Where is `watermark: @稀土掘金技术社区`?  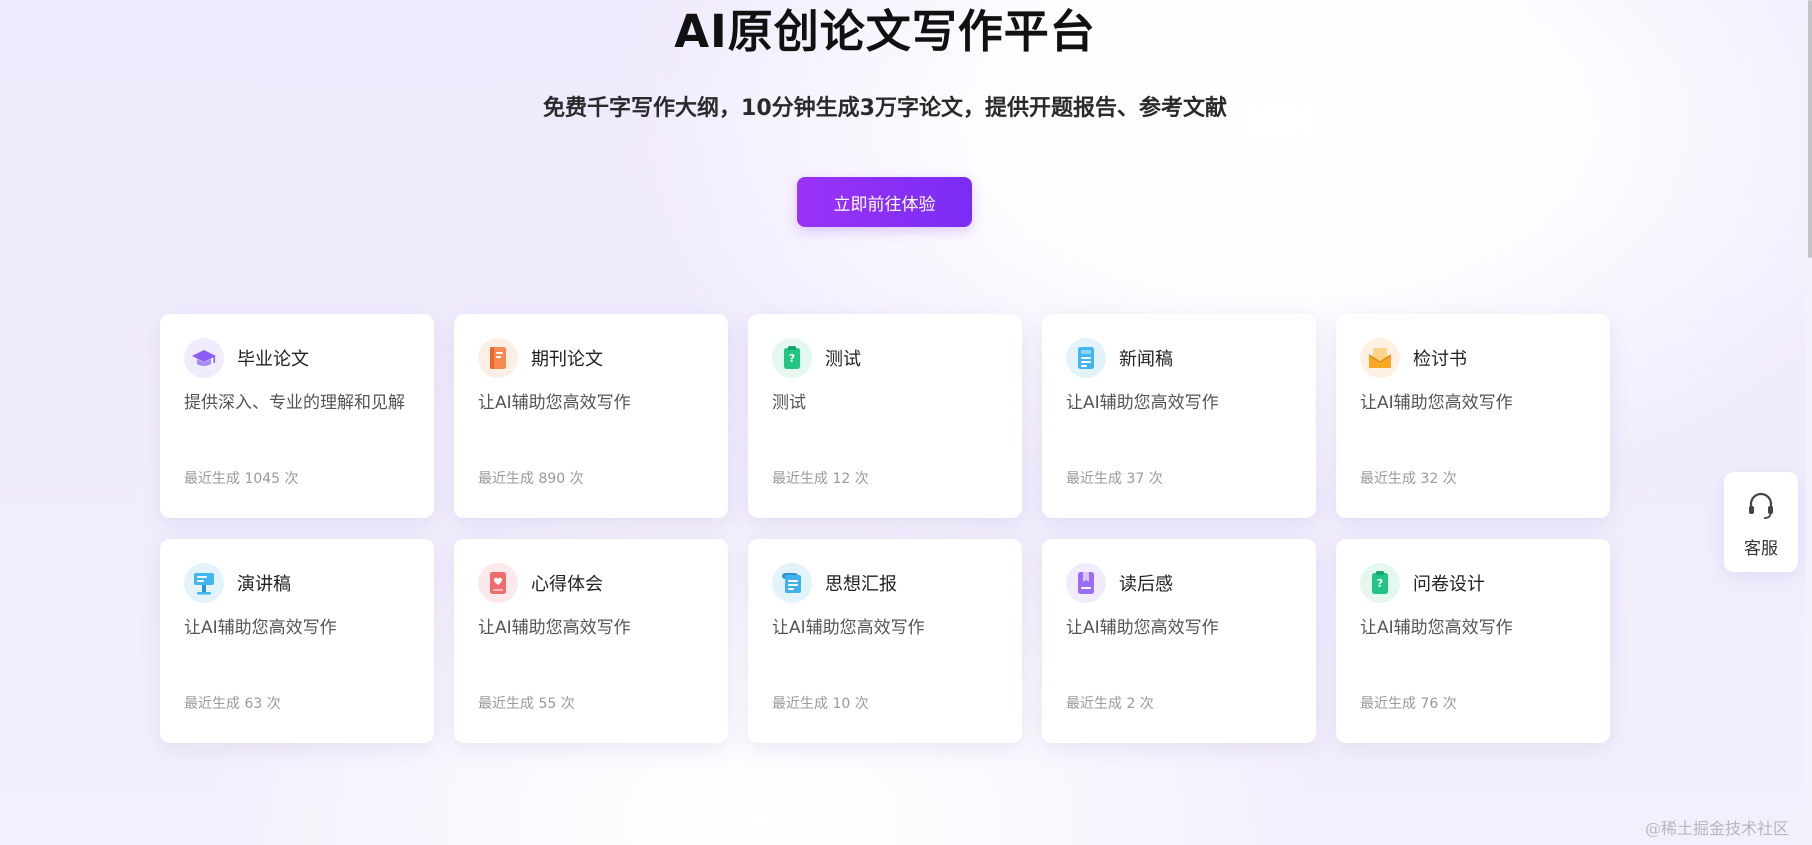
watermark: @稀土掘金技术社区 is located at coordinates (1717, 828).